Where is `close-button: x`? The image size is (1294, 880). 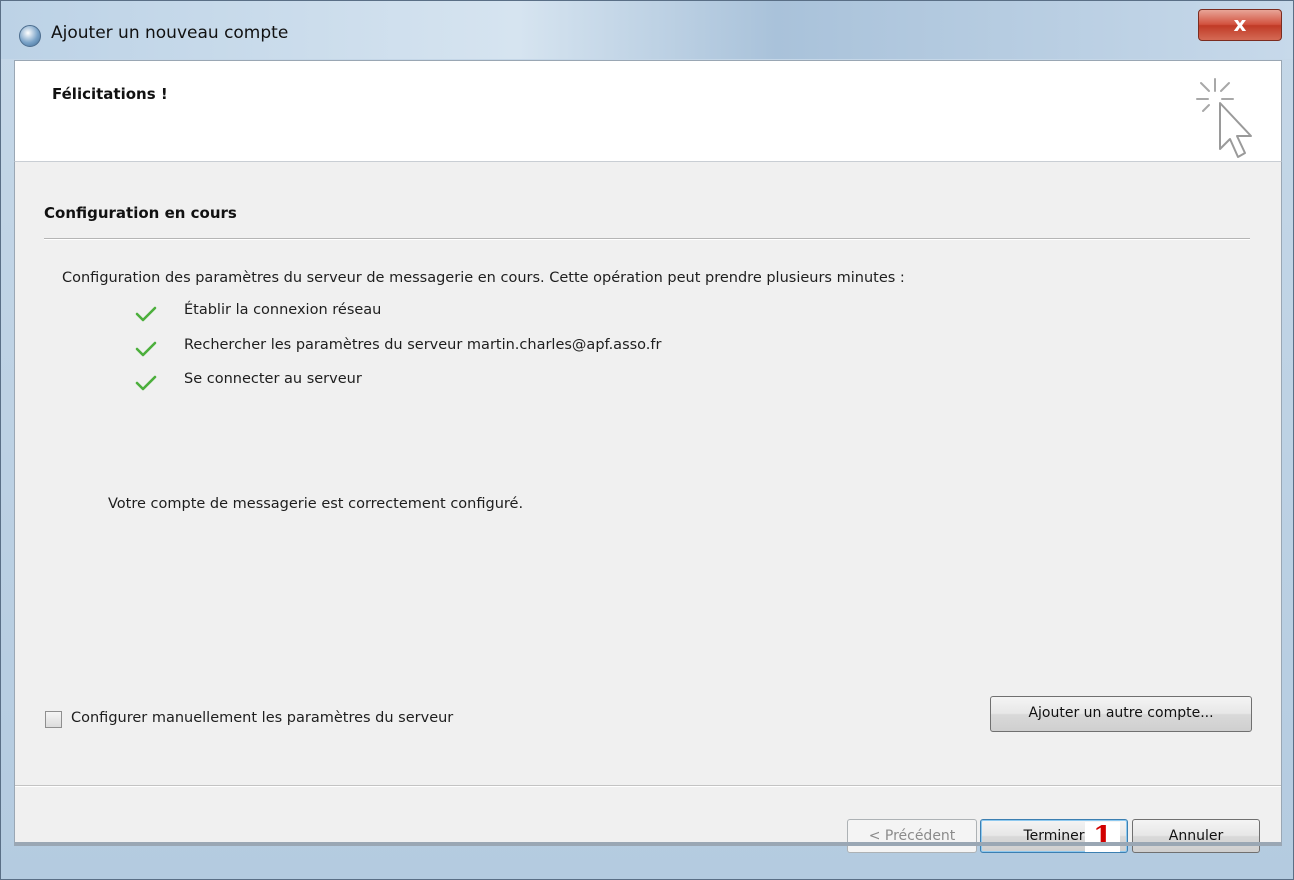 close-button: x is located at coordinates (1240, 25).